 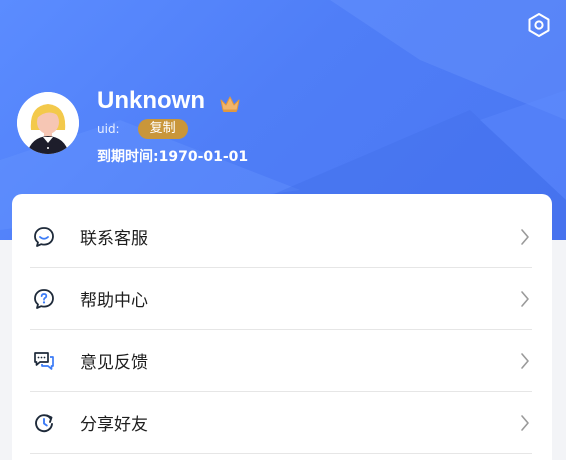 What do you see at coordinates (44, 237) in the screenshot?
I see `chat-bubble-icon` at bounding box center [44, 237].